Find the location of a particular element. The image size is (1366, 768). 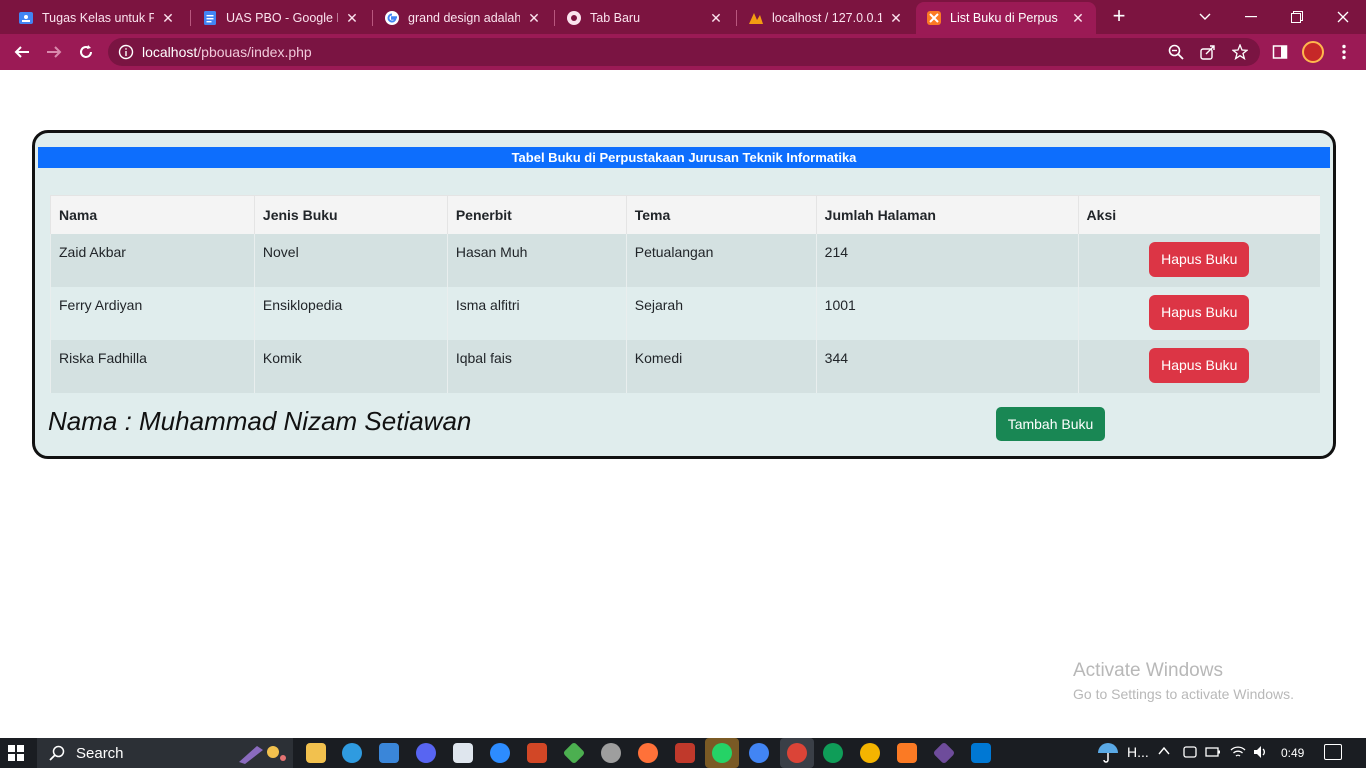

docs-icon is located at coordinates (210, 18).